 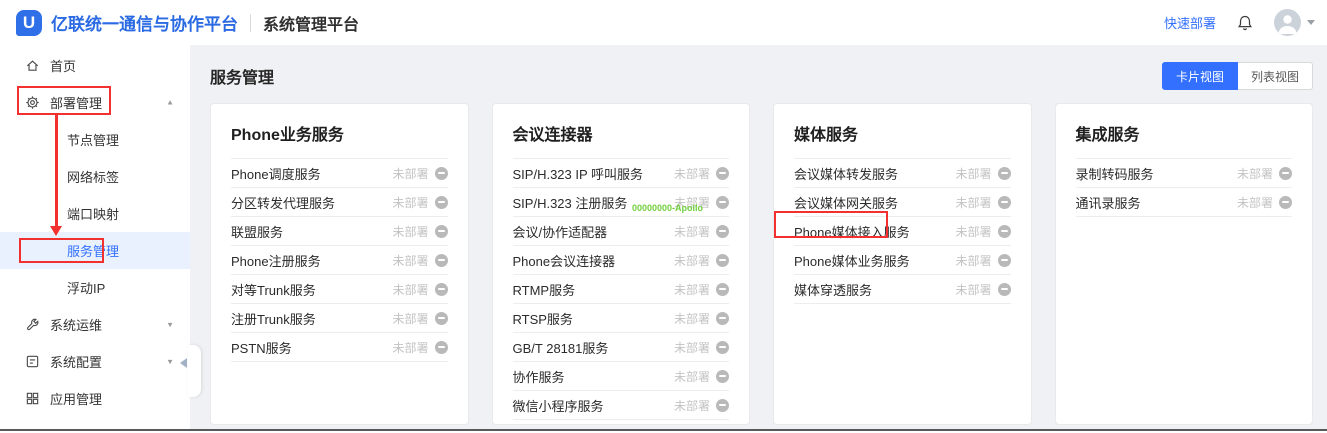 What do you see at coordinates (620, 260) in the screenshot?
I see `service-row: Phone会议连接器 未部署` at bounding box center [620, 260].